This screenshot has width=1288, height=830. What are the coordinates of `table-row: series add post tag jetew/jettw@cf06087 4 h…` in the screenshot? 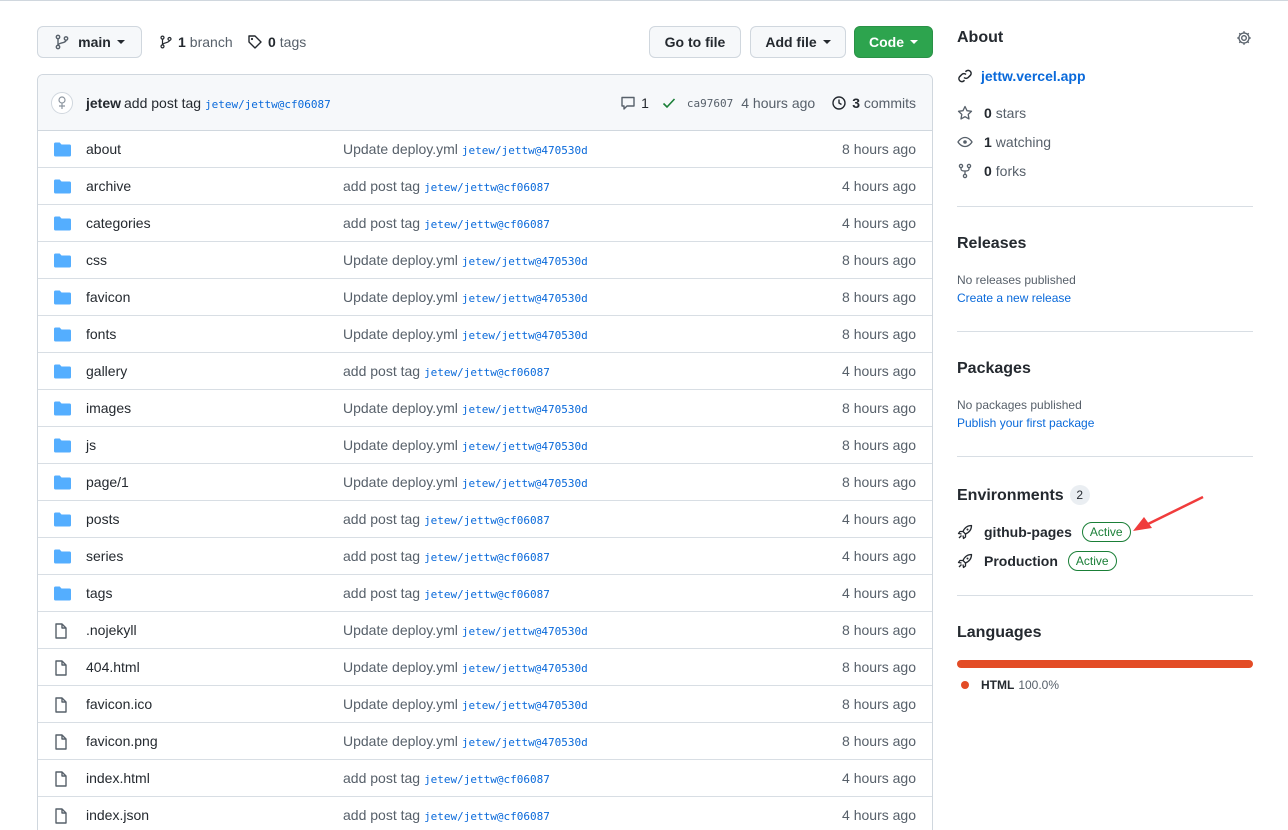 It's located at (485, 556).